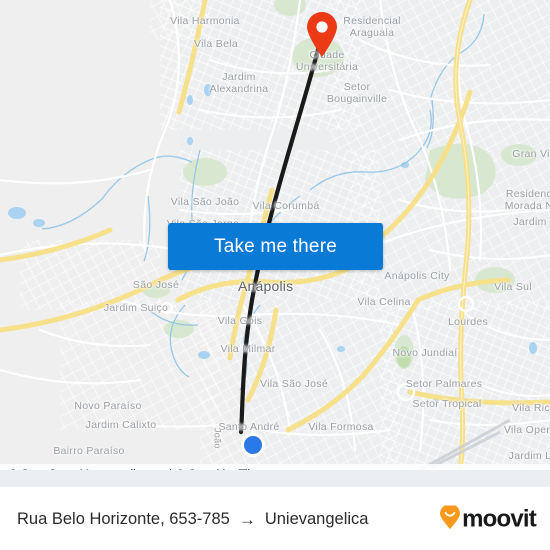 This screenshot has width=550, height=550. I want to click on arrow-right-icon: →, so click(247, 519).